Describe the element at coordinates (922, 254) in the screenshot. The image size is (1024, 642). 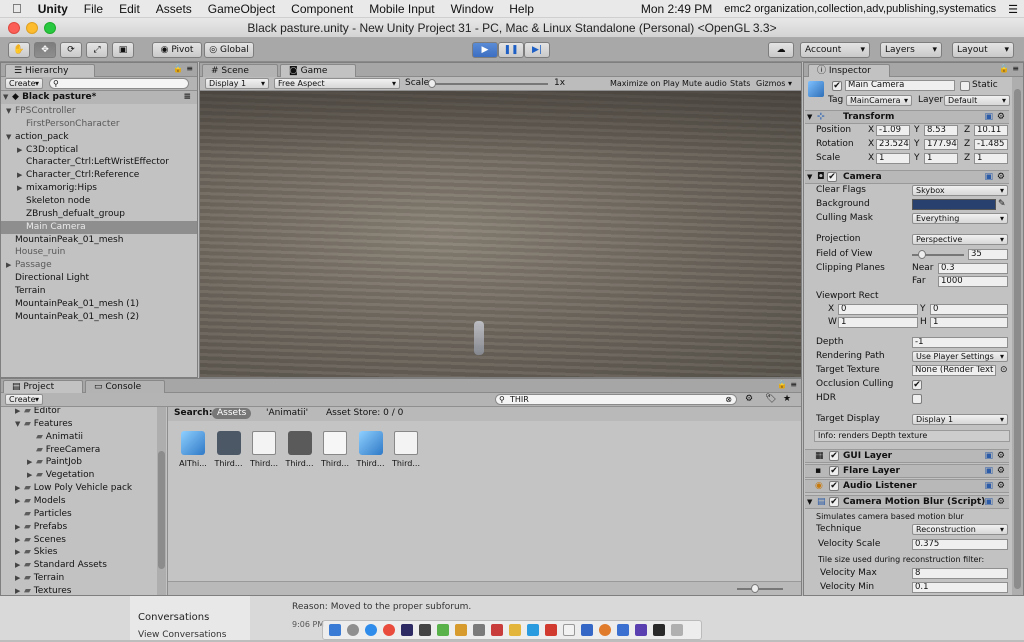
I see `fov-slider-thumb` at that location.